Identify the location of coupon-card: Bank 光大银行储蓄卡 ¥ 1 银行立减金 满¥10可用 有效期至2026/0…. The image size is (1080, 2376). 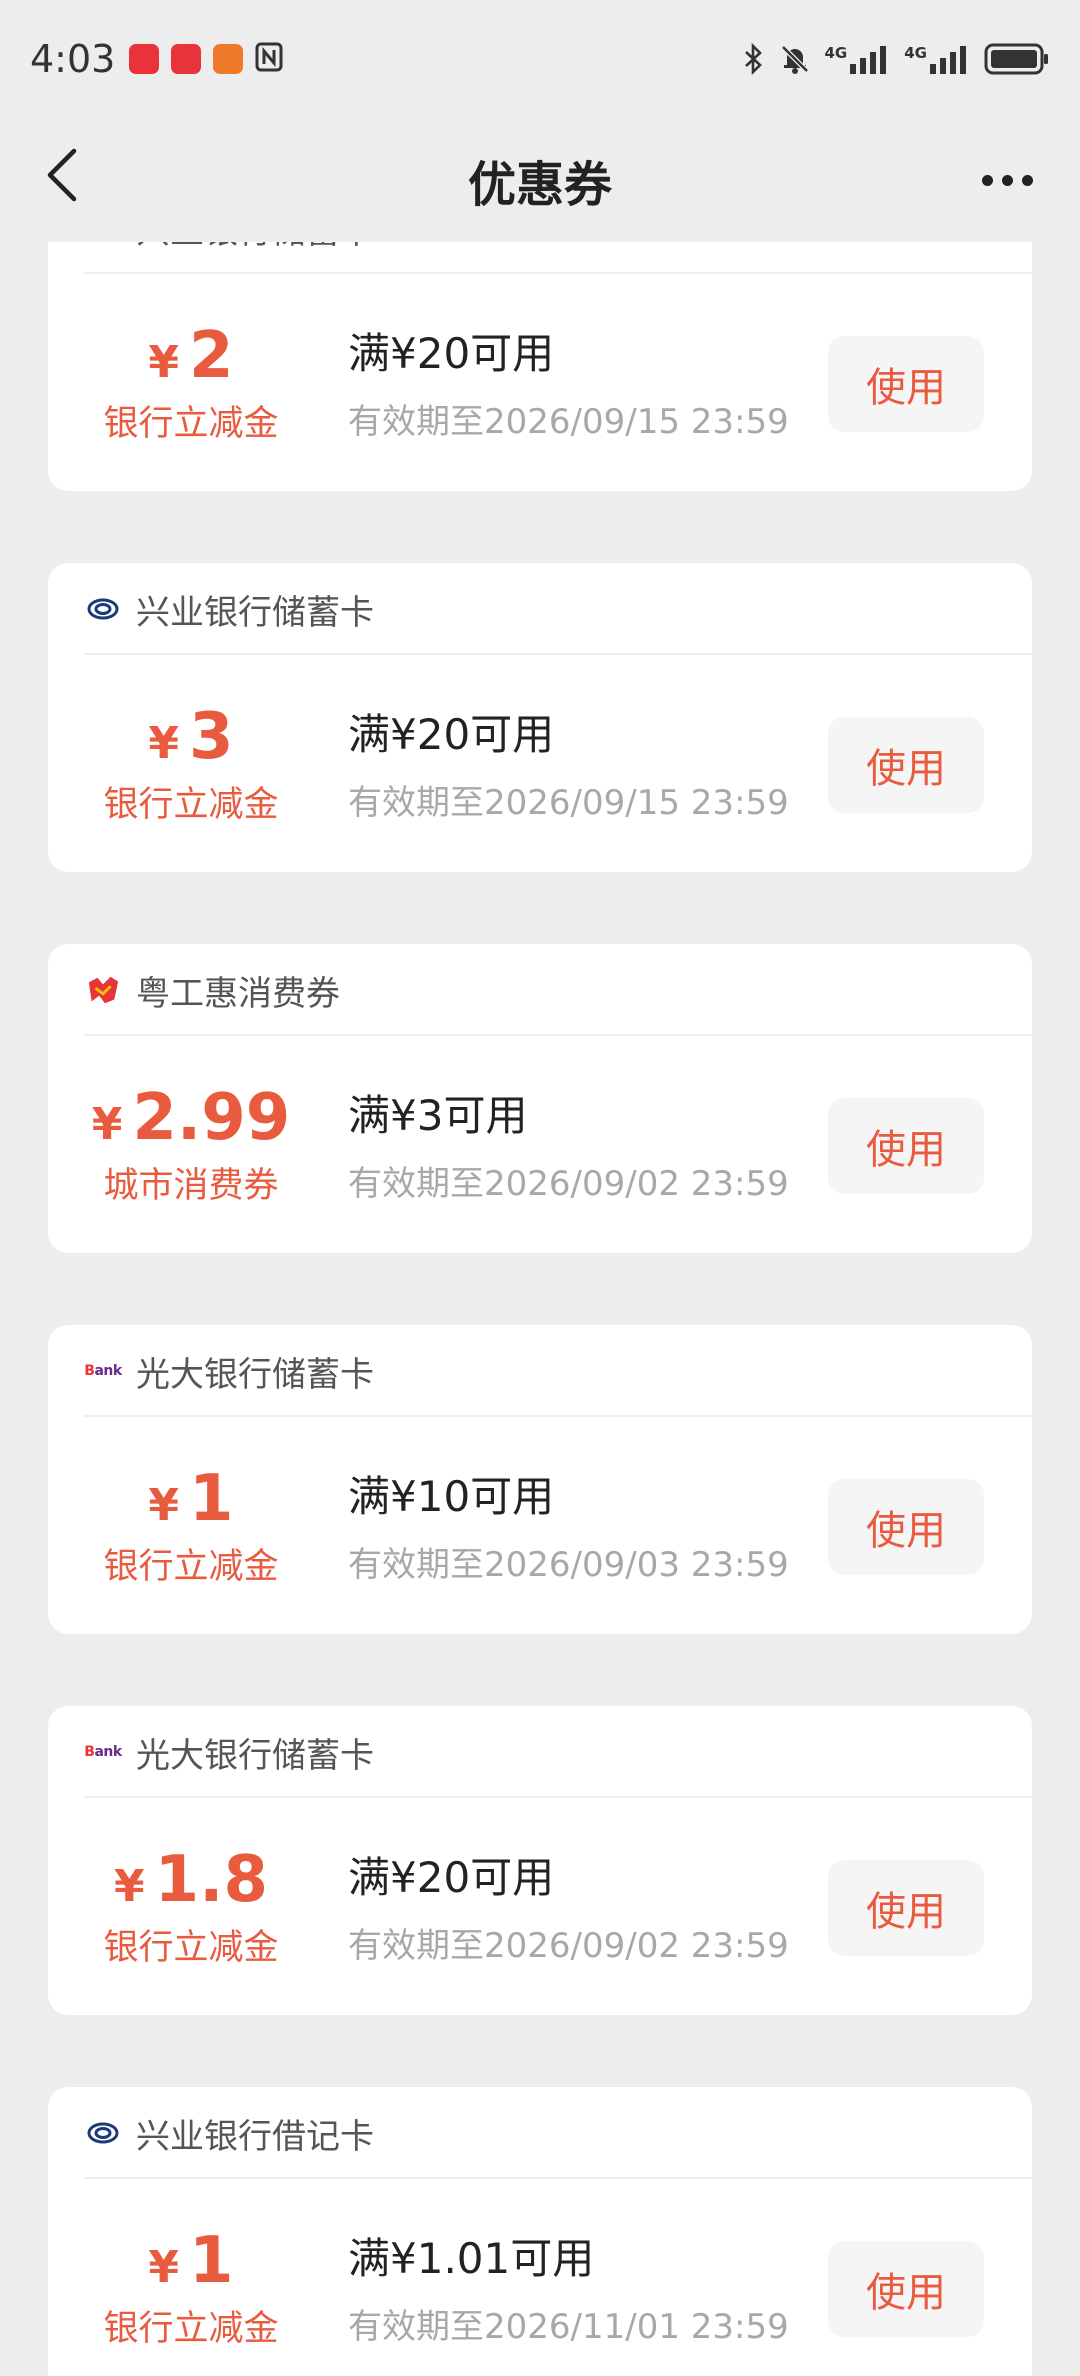
(540, 1479).